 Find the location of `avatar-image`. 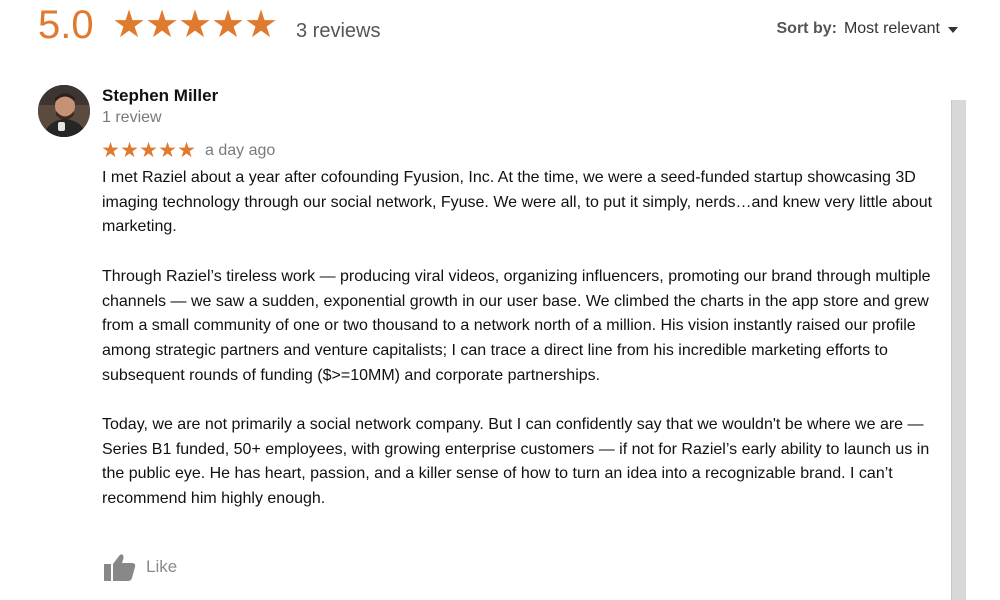

avatar-image is located at coordinates (64, 111).